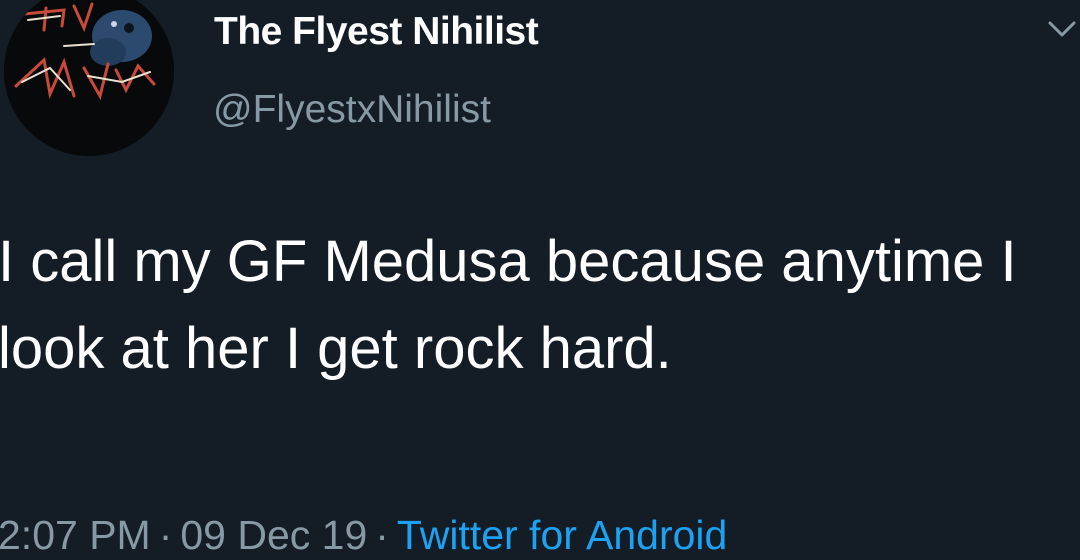  Describe the element at coordinates (376, 32) in the screenshot. I see `author-display-name: The Flyest Nihilist` at that location.